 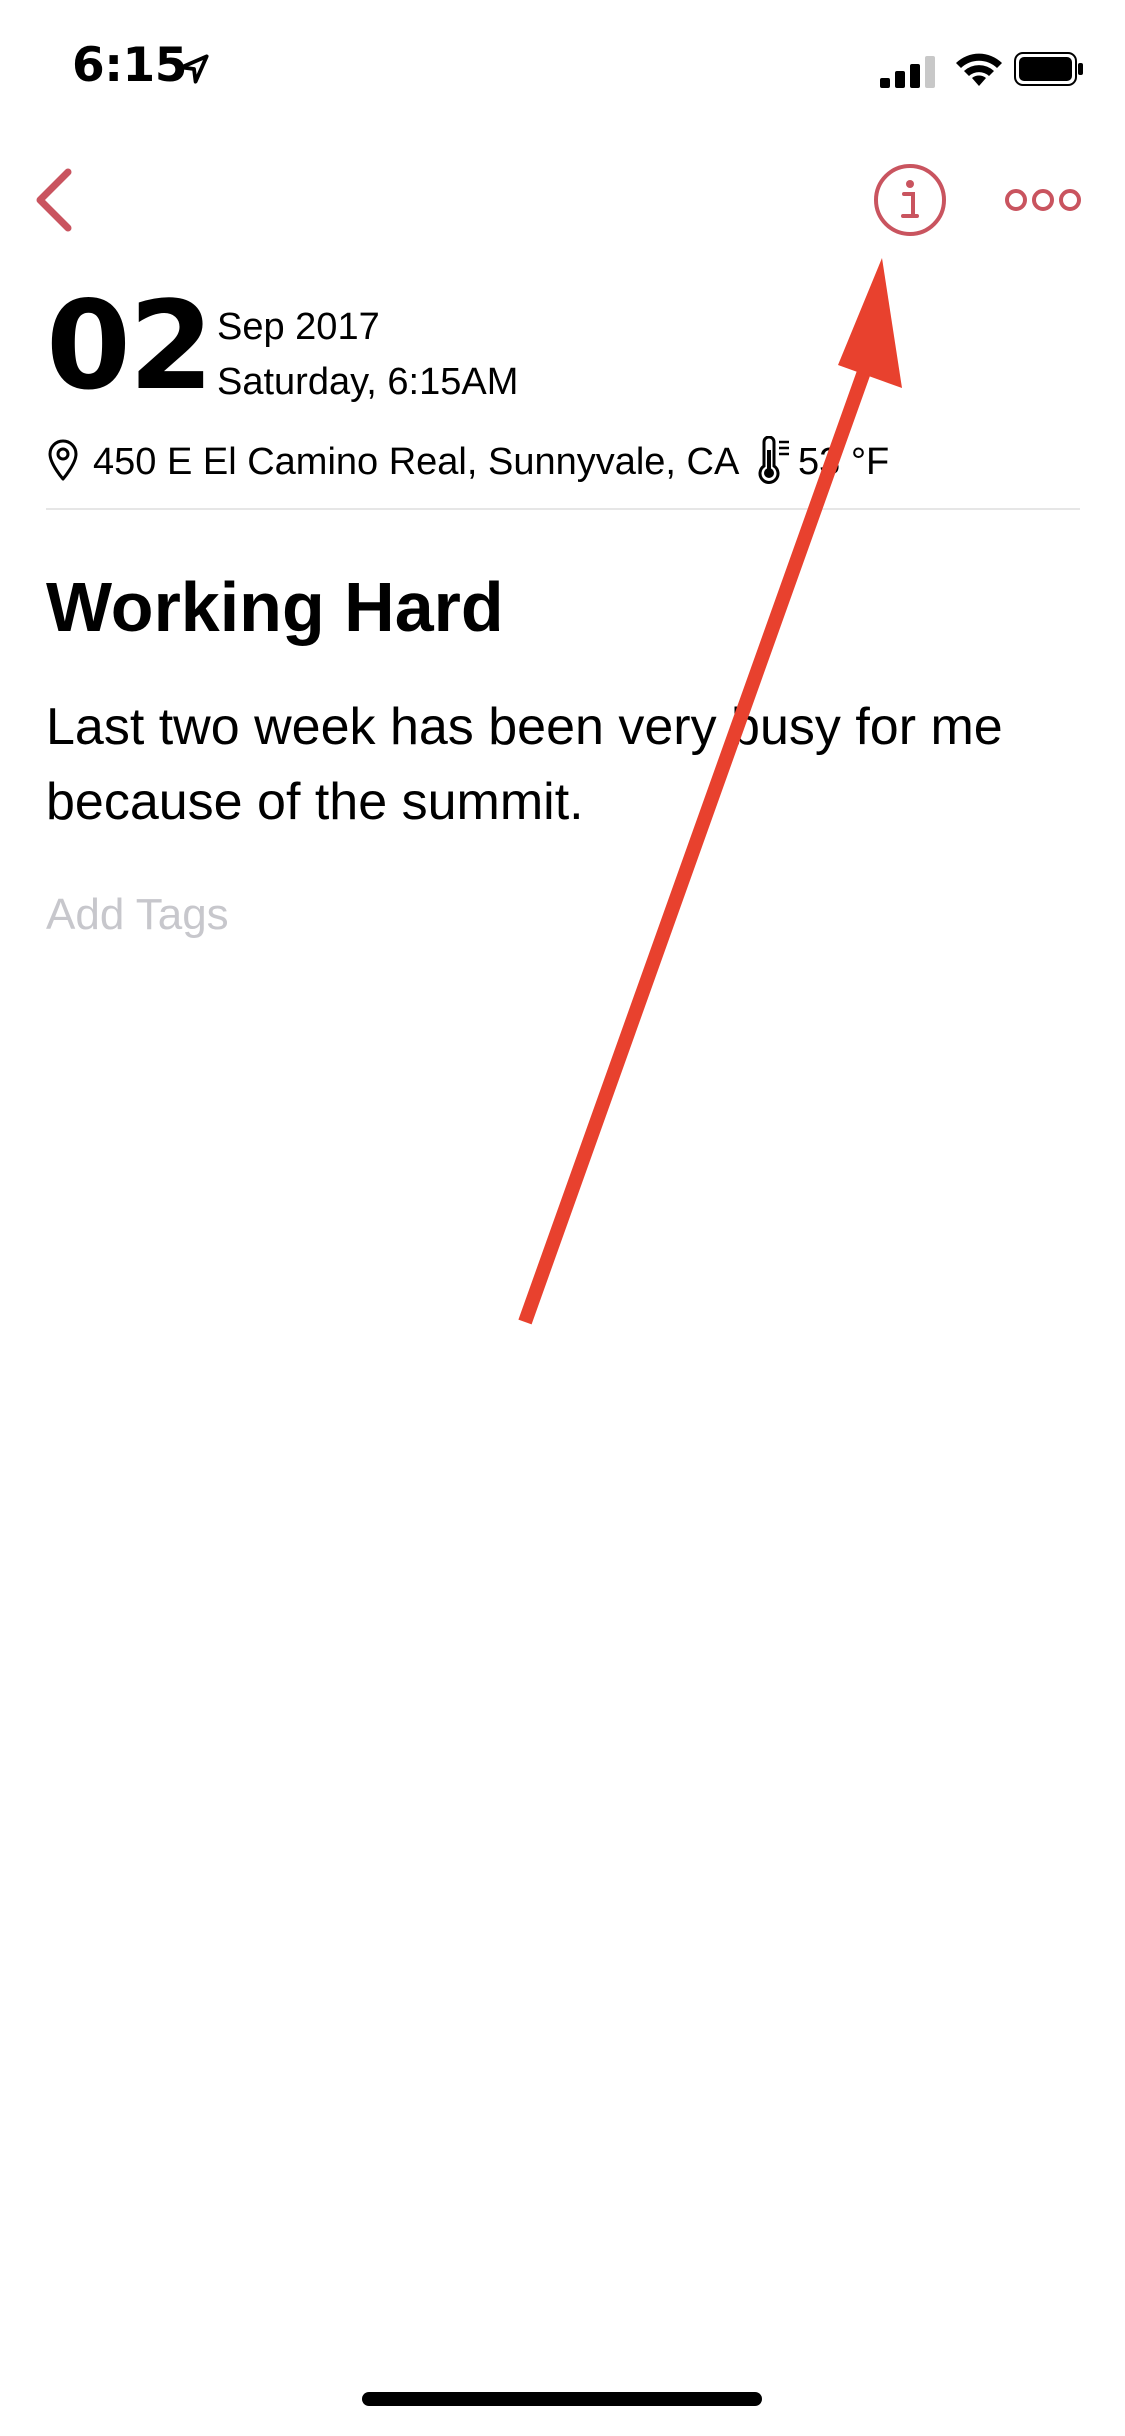 What do you see at coordinates (63, 460) in the screenshot?
I see `location-pin-icon` at bounding box center [63, 460].